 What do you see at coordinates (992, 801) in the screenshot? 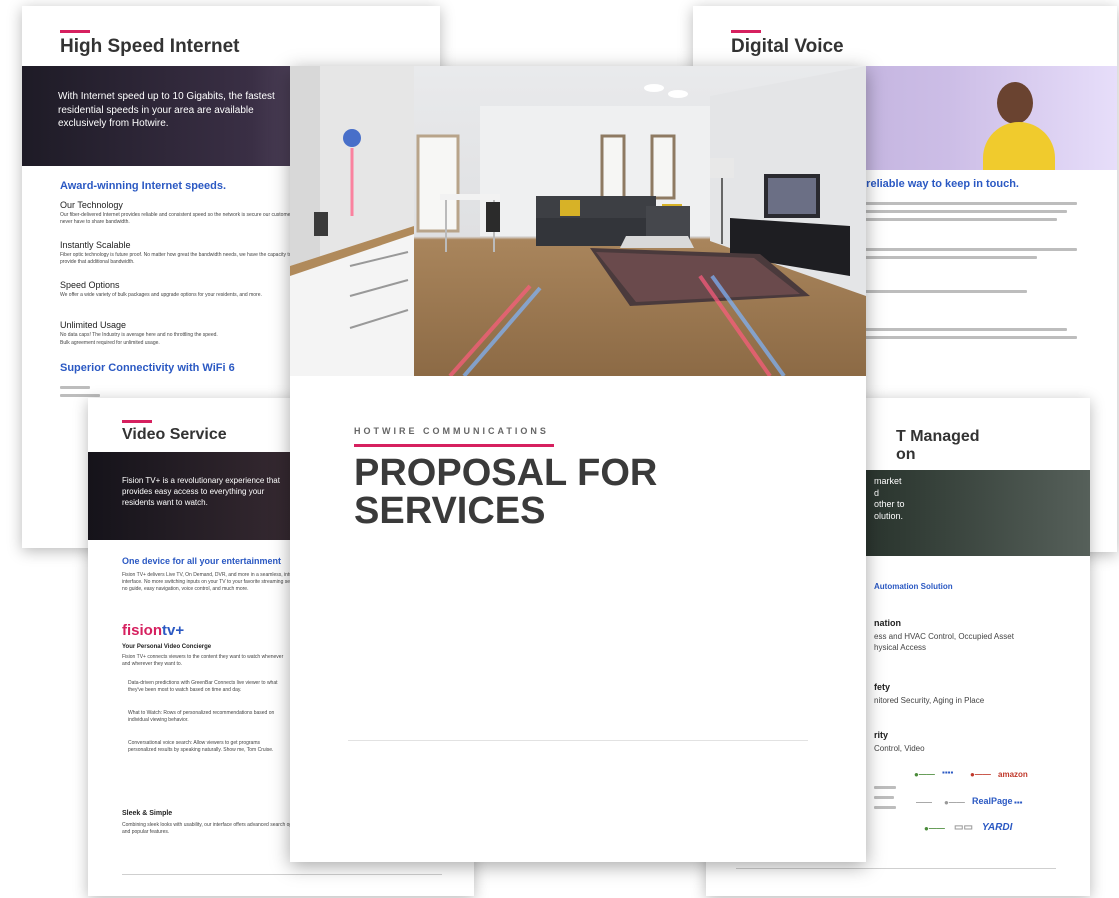
I see `partner-logo: RealPage` at bounding box center [992, 801].